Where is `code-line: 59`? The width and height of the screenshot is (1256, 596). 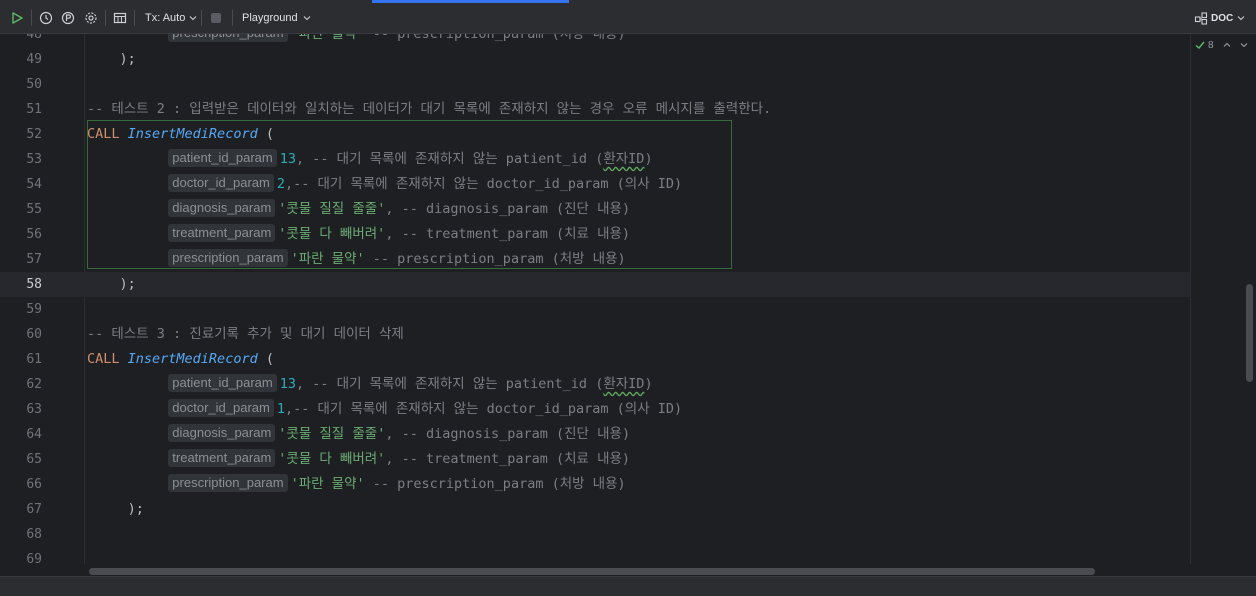
code-line: 59 is located at coordinates (595, 309).